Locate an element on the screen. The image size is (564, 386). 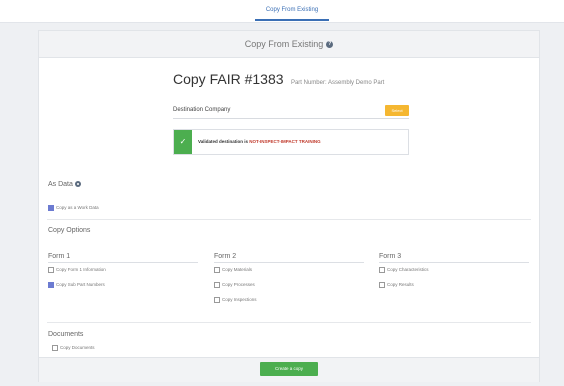
checkbox-label: Copy Materials is located at coordinates (237, 270).